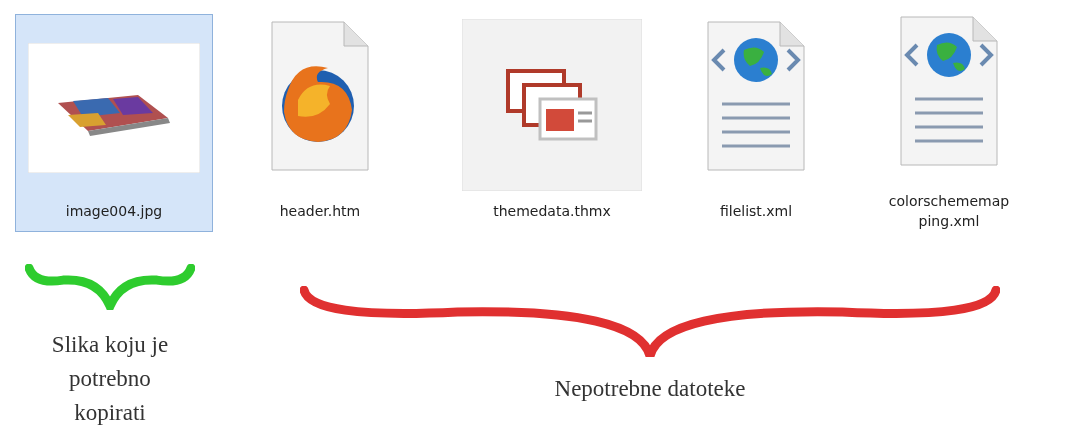  I want to click on file-name: image004.jpg, so click(114, 211).